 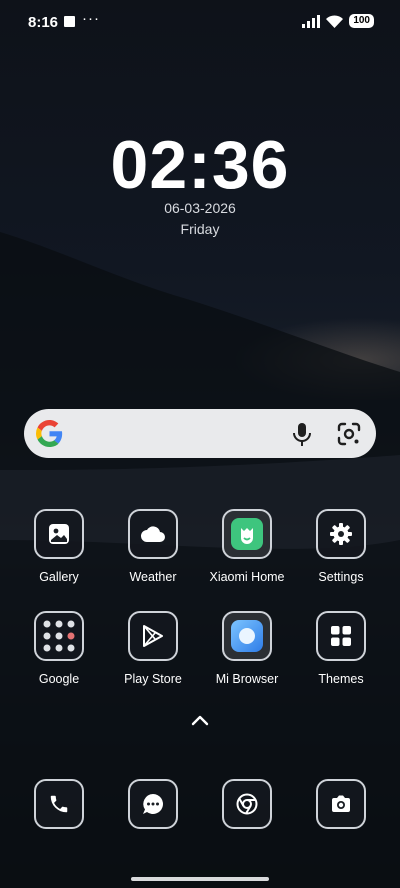 I want to click on camera-icon, so click(x=341, y=803).